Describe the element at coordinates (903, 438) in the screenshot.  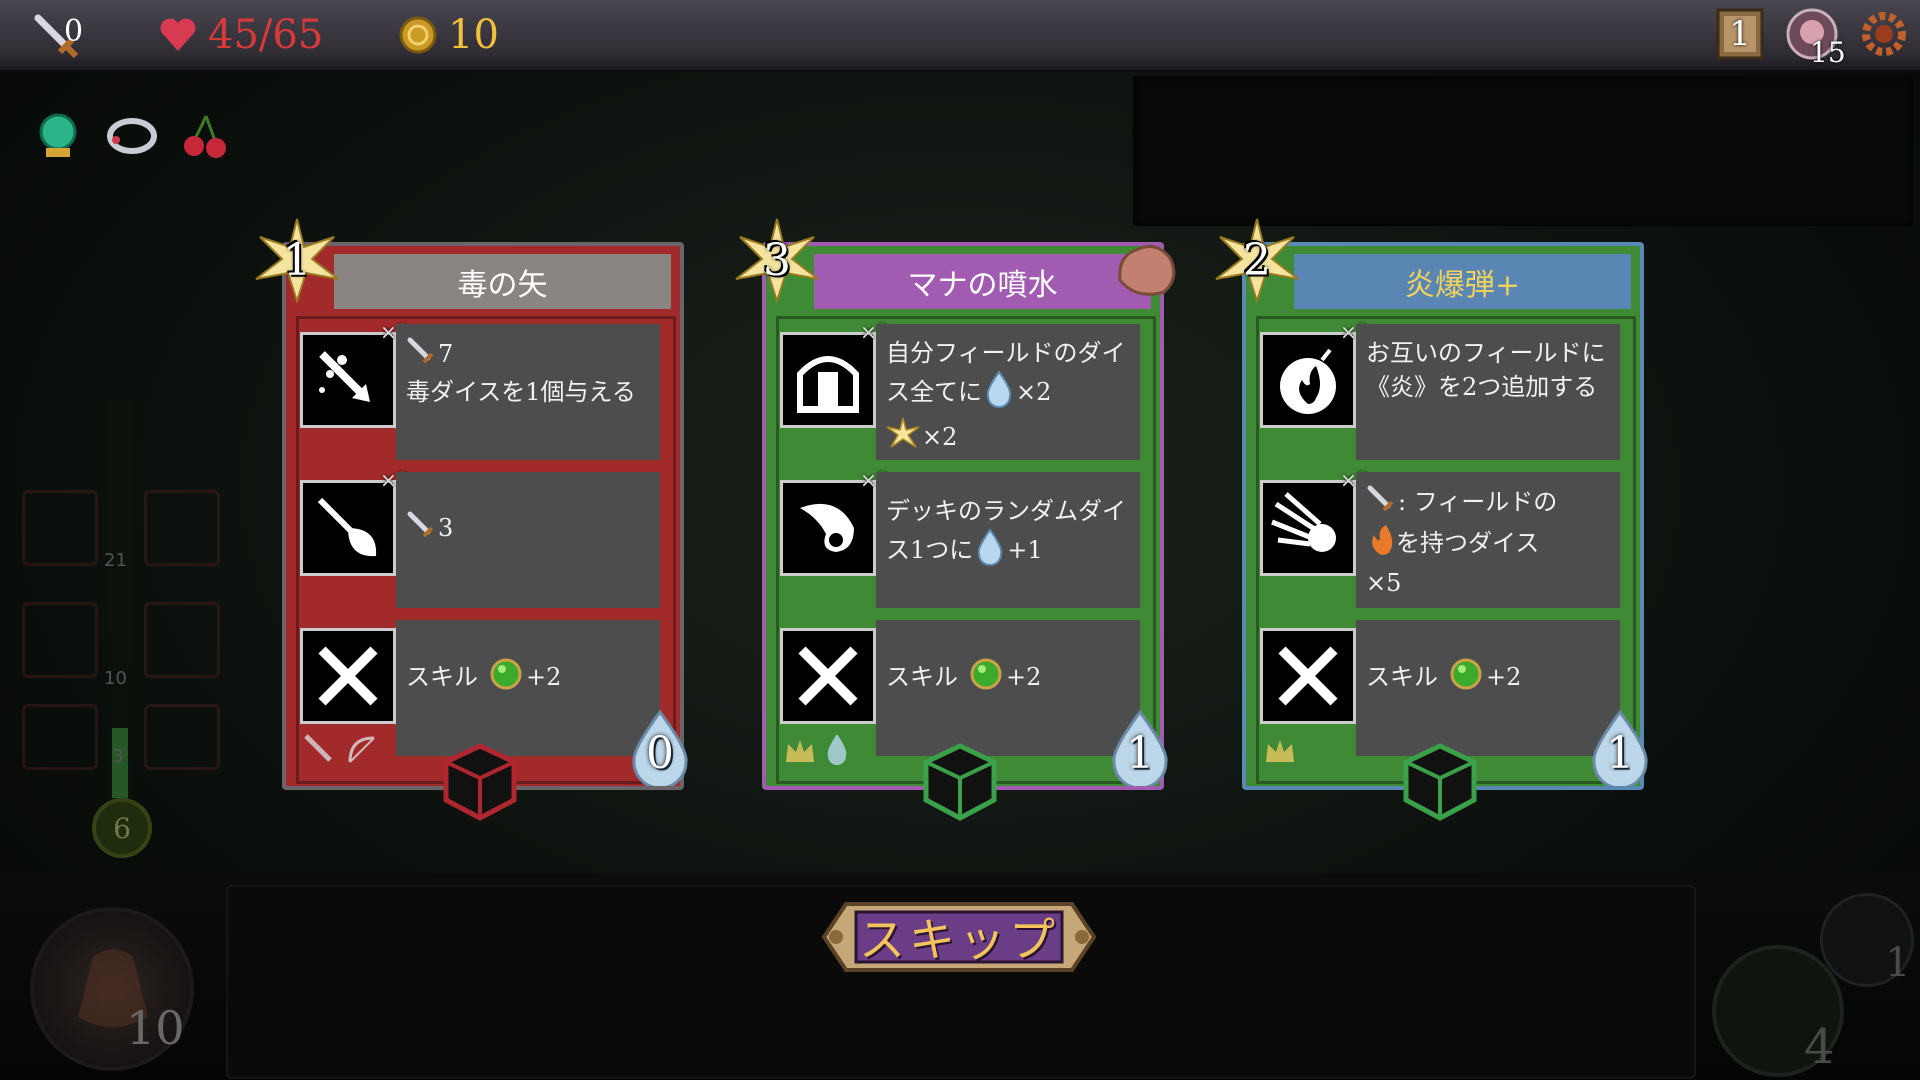
I see `star-icon` at that location.